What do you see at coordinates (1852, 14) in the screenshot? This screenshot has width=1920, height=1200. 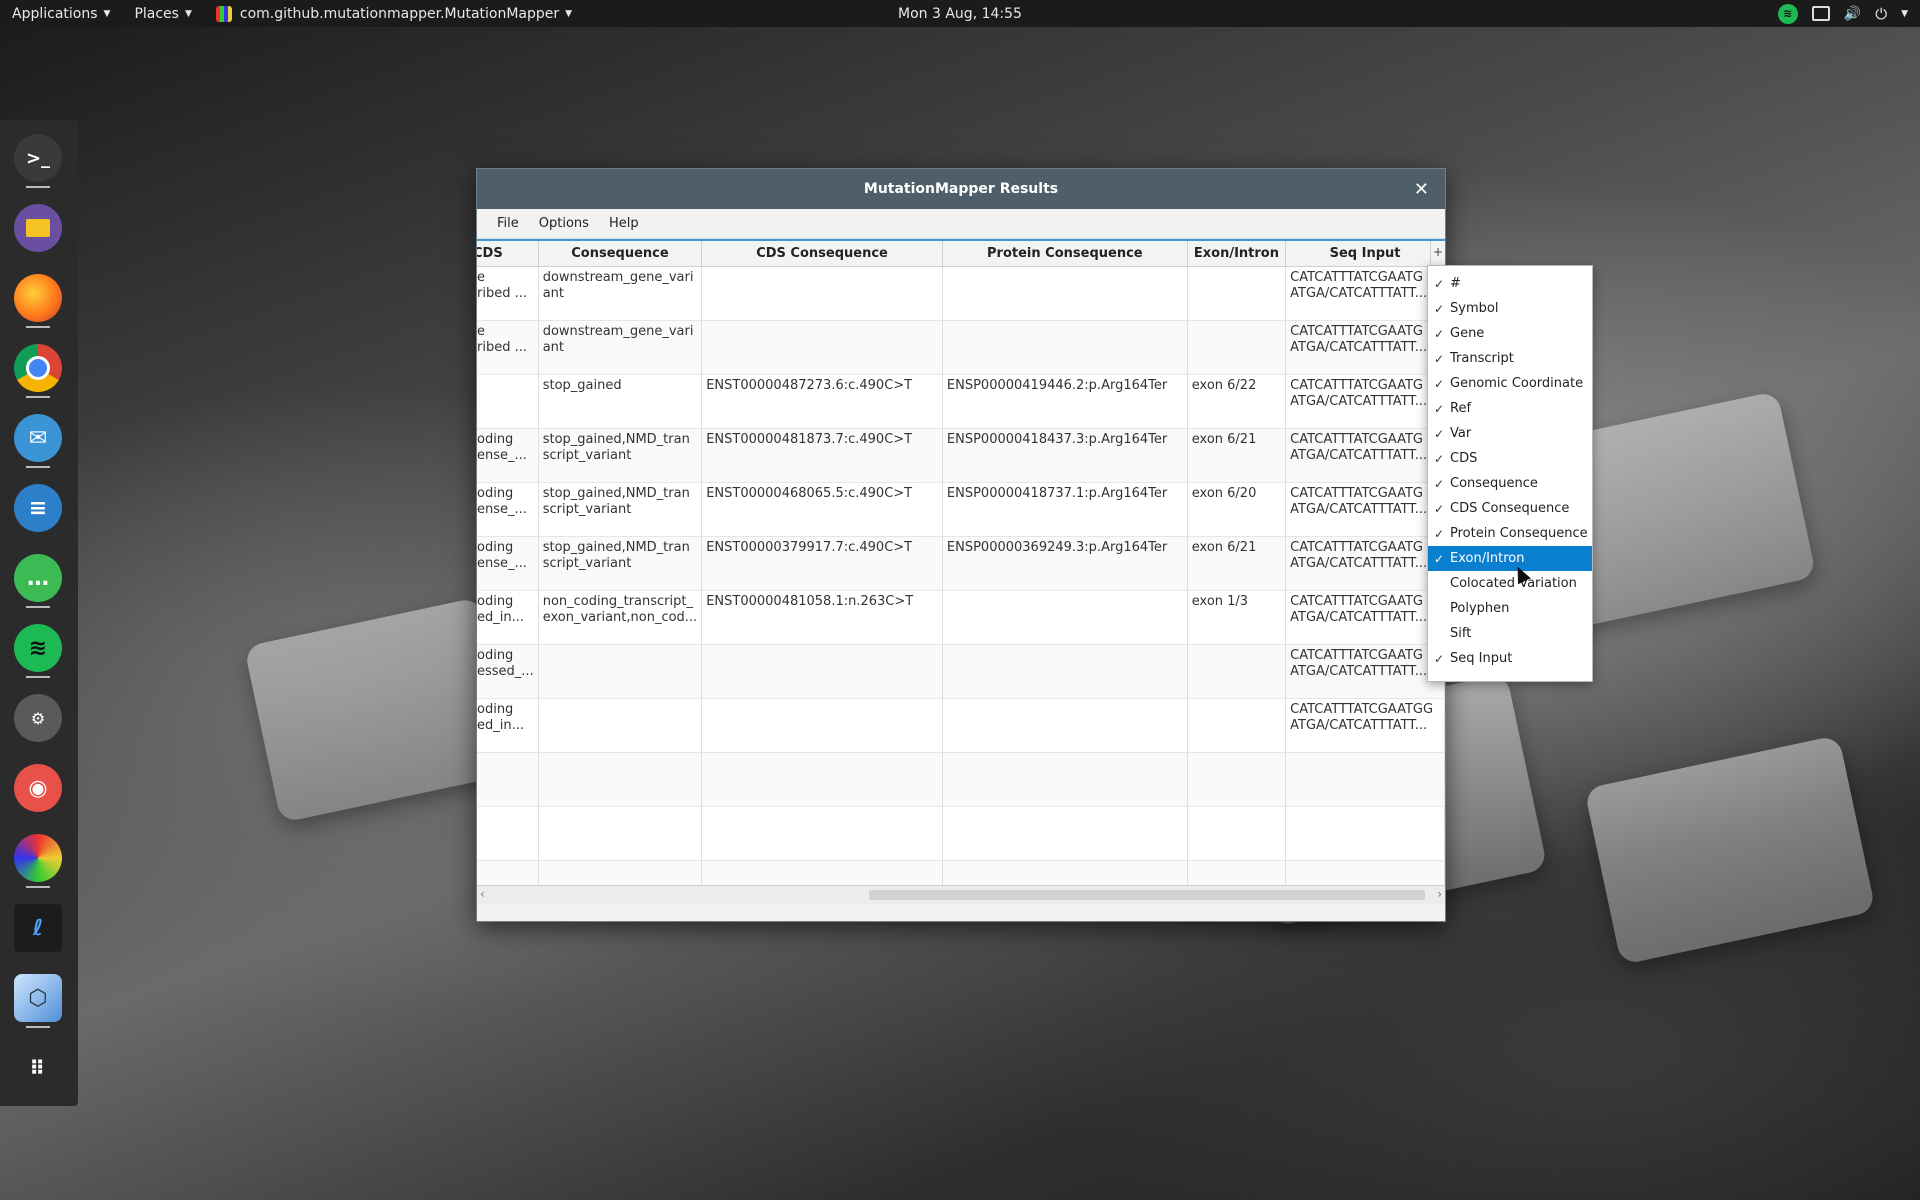 I see `volume-icon: 🔊` at bounding box center [1852, 14].